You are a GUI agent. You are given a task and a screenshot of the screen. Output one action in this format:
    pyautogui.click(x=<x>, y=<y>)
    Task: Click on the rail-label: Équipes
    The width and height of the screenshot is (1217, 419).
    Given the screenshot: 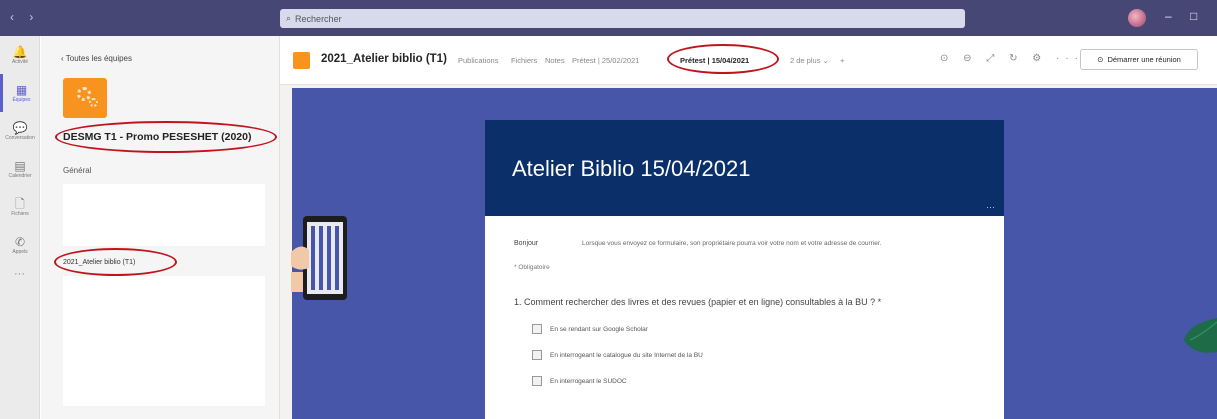 What is the action you would take?
    pyautogui.click(x=21, y=99)
    